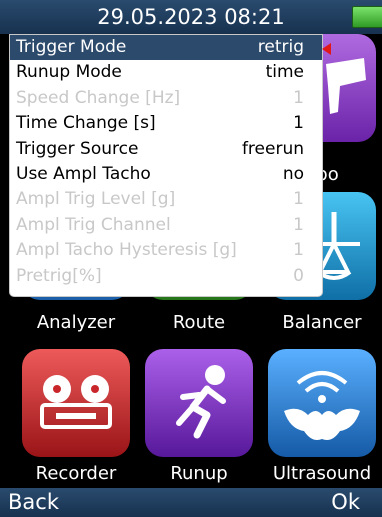  I want to click on menu-item-label: Runup Mode, so click(69, 72).